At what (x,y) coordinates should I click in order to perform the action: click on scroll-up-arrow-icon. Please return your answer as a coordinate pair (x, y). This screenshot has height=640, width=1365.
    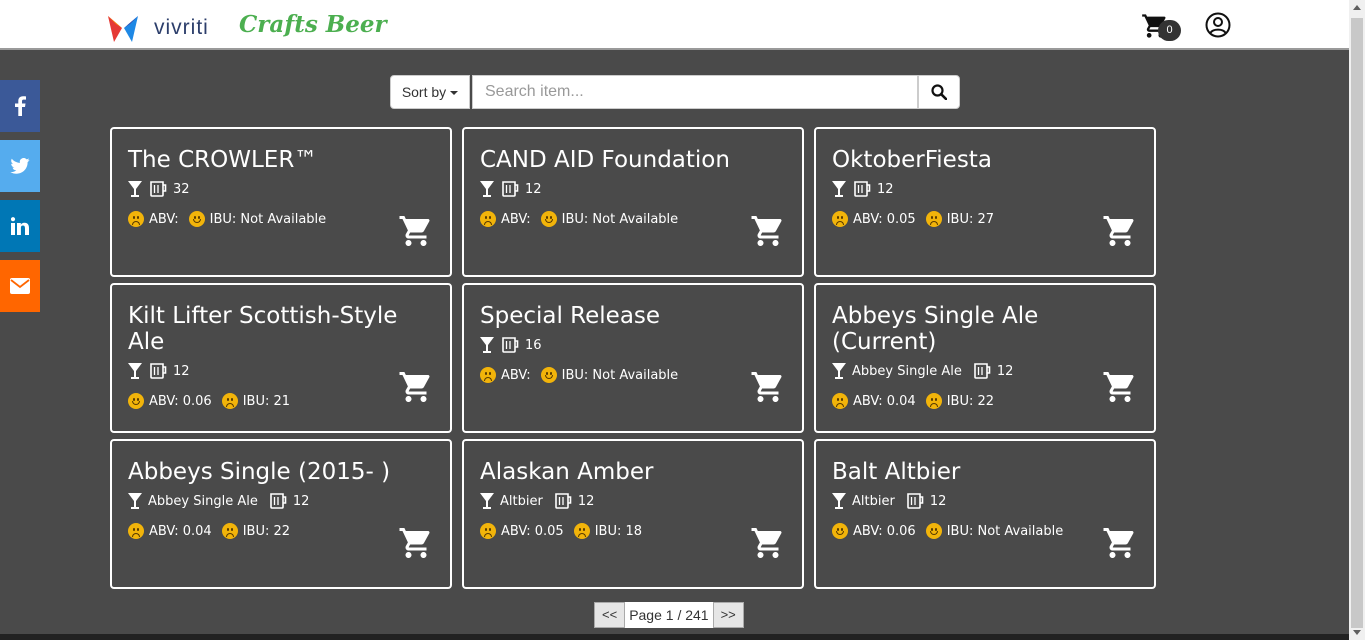
    Looking at the image, I should click on (1357, 8).